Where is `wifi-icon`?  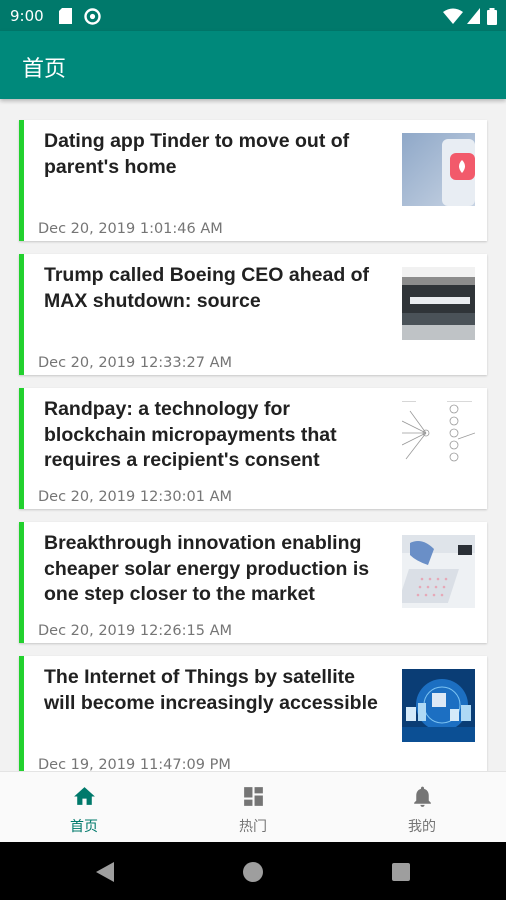
wifi-icon is located at coordinates (453, 16).